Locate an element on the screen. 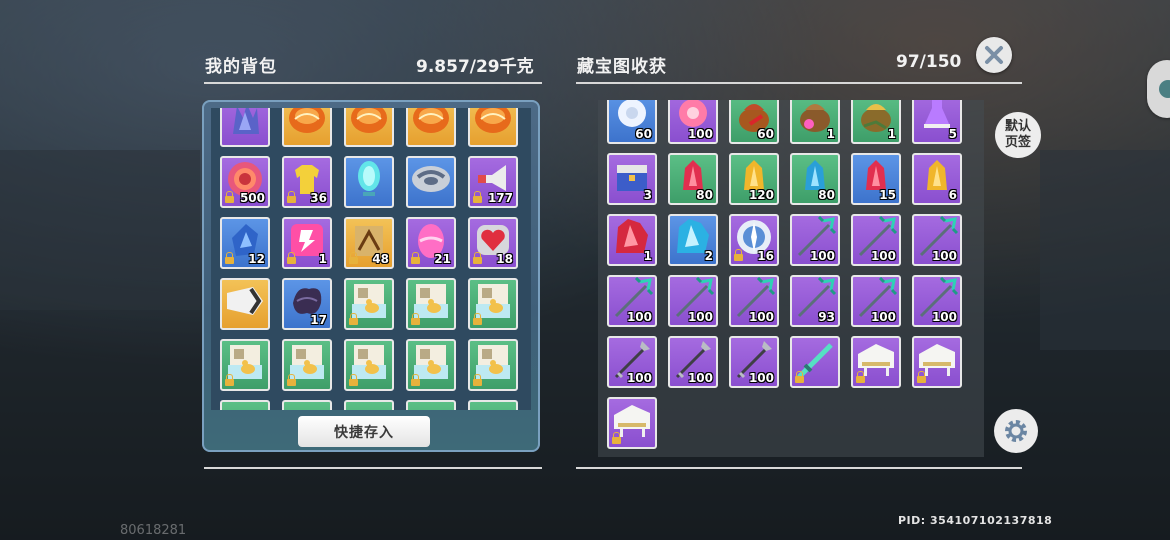  reward-slot: 6 is located at coordinates (937, 179).